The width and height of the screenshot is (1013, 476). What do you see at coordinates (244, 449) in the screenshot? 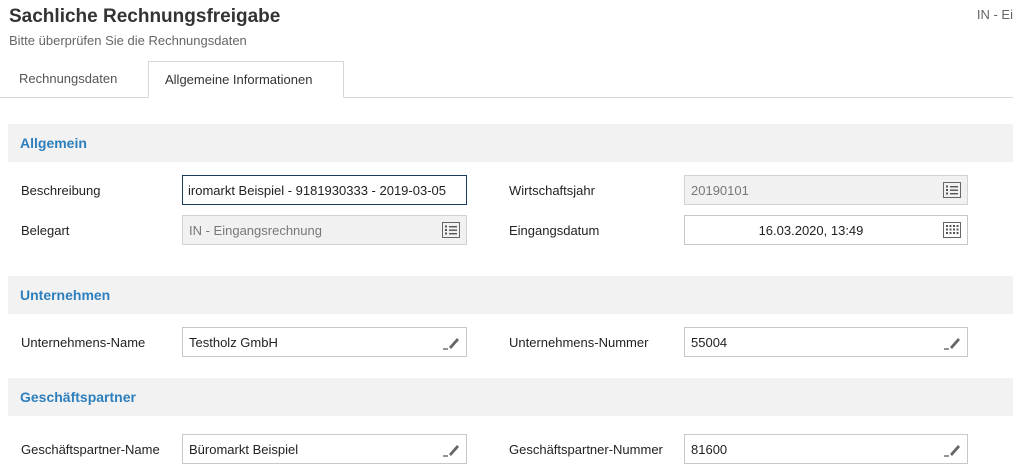
I see `geschaeftspartner-name-value: Büromarkt Beispiel` at bounding box center [244, 449].